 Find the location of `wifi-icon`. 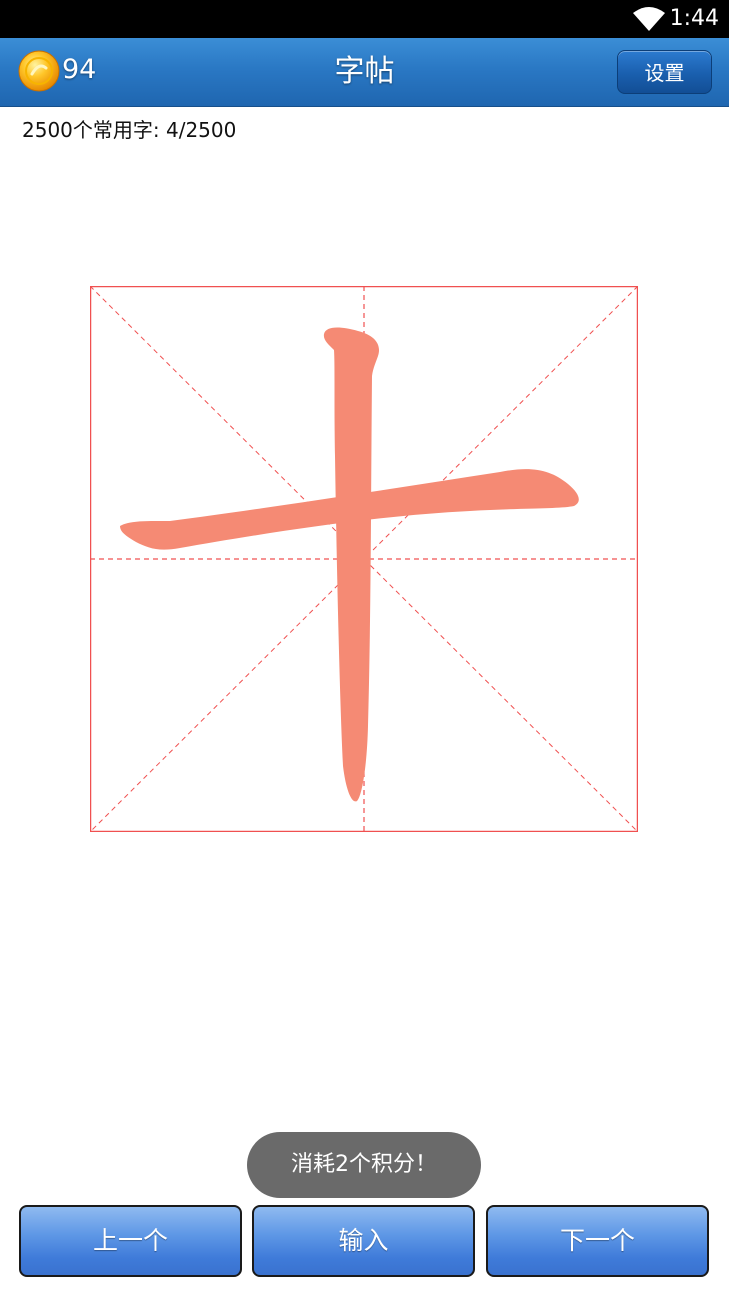

wifi-icon is located at coordinates (649, 19).